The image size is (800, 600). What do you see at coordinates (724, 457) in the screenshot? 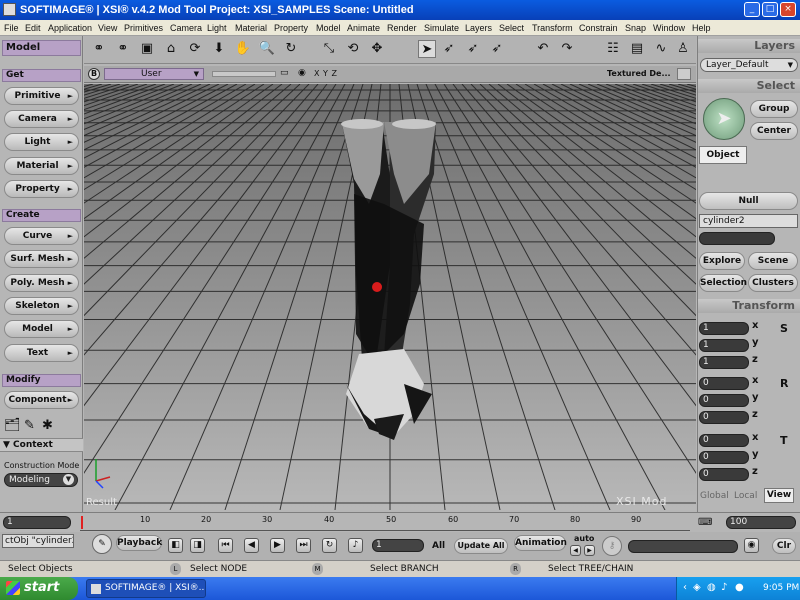
I see `translate-y-field: 0` at bounding box center [724, 457].